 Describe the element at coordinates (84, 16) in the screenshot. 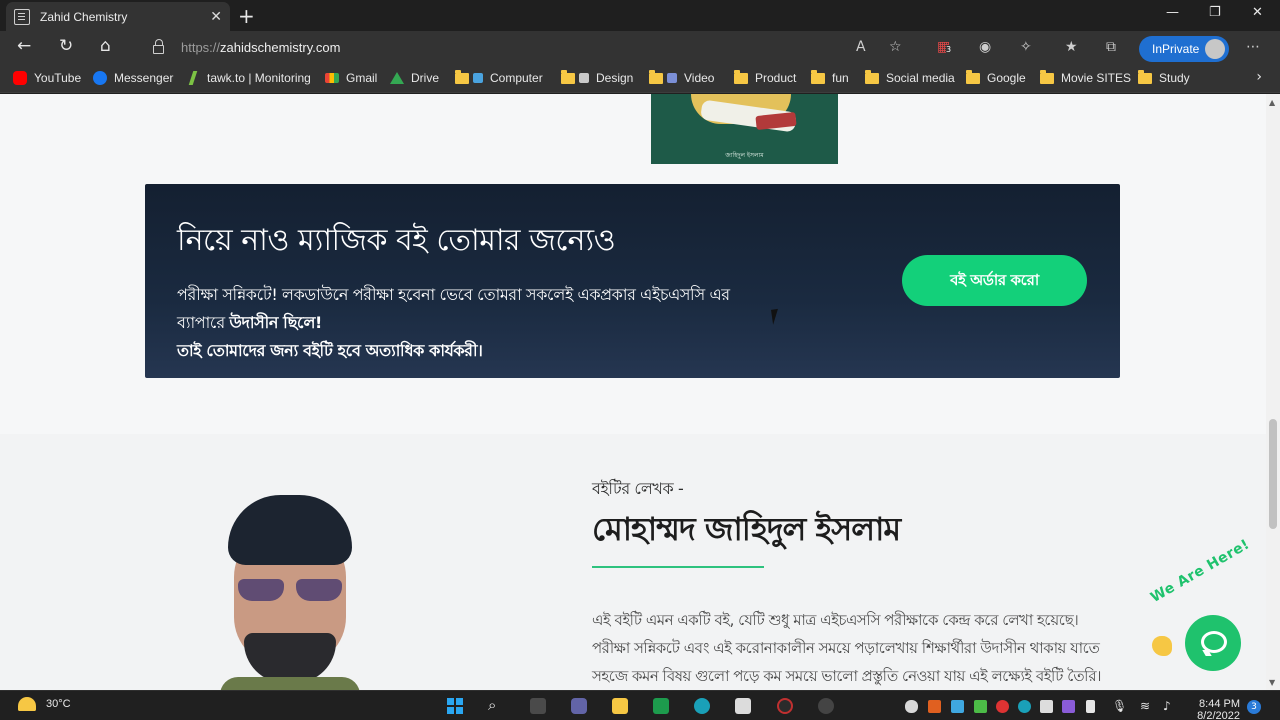

I see `tab-title: Zahid Chemistry` at that location.